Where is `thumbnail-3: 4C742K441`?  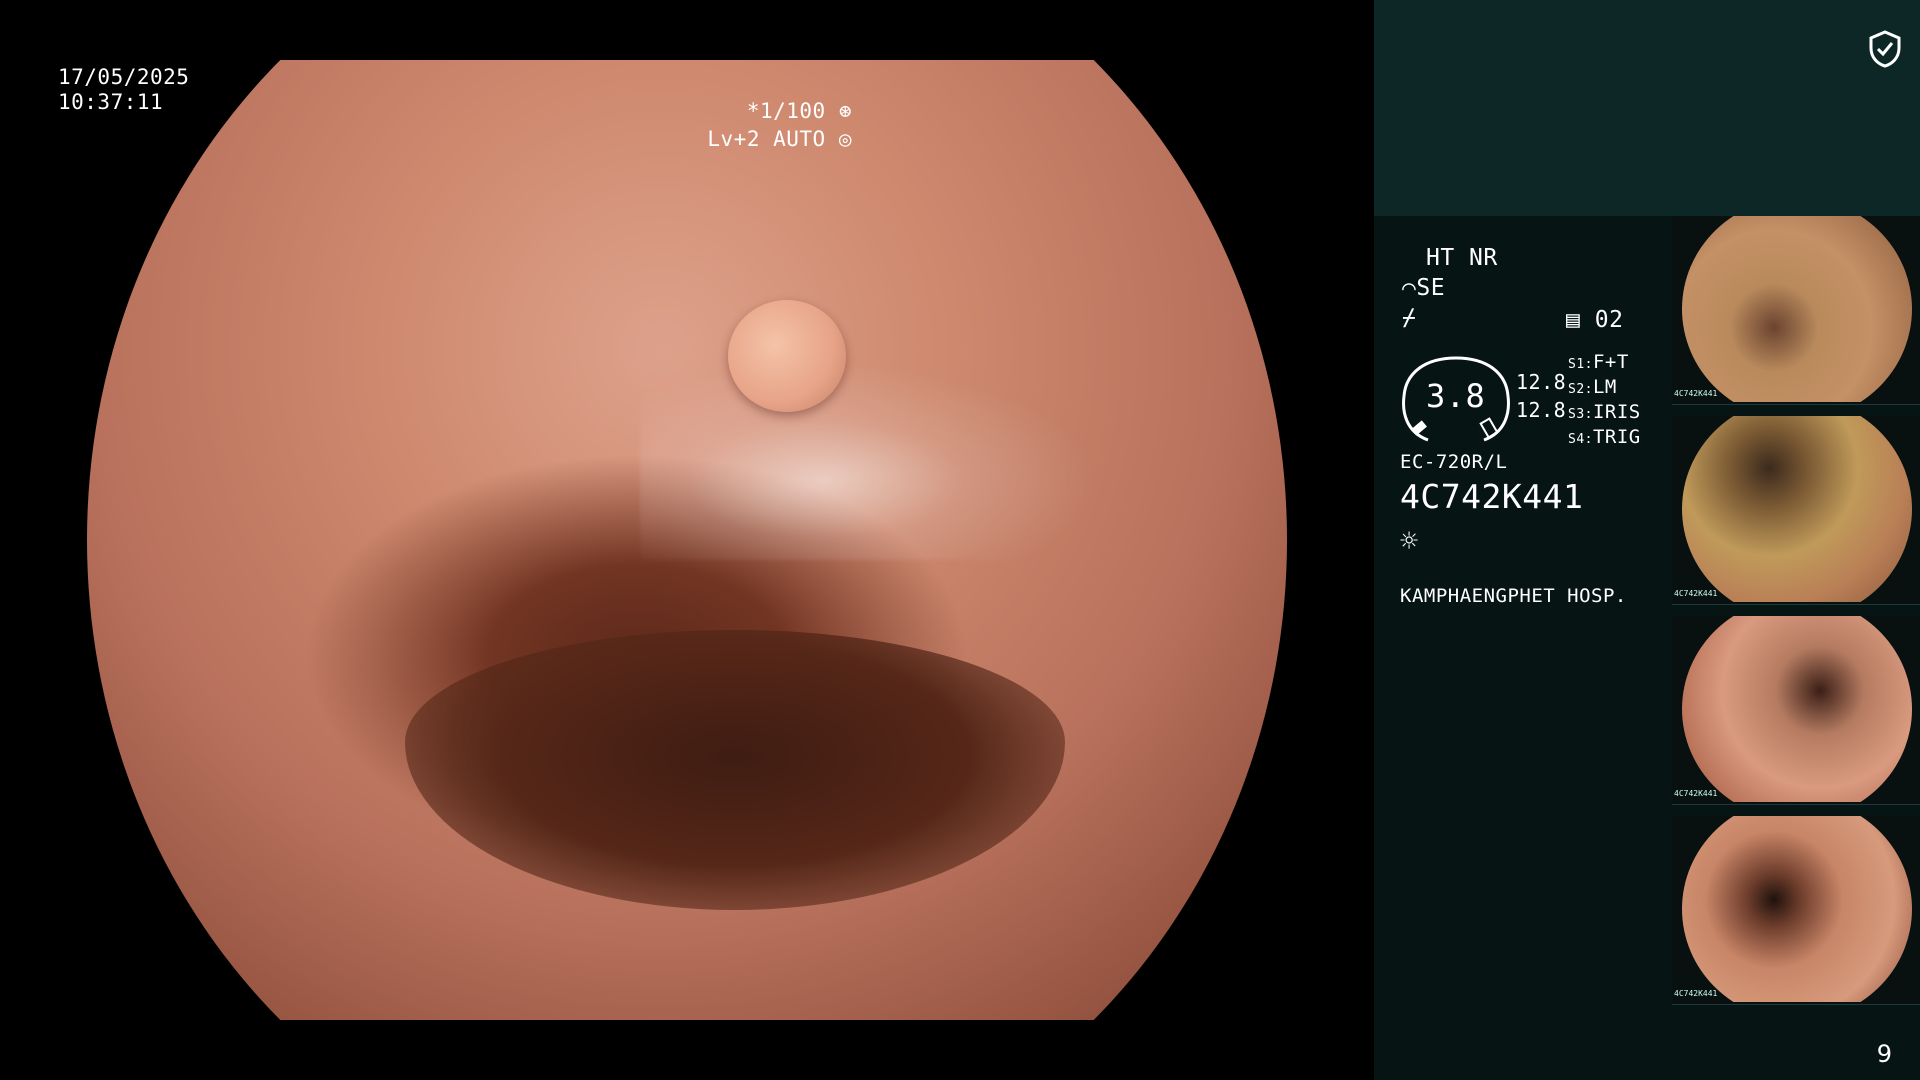 thumbnail-3: 4C742K441 is located at coordinates (1796, 710).